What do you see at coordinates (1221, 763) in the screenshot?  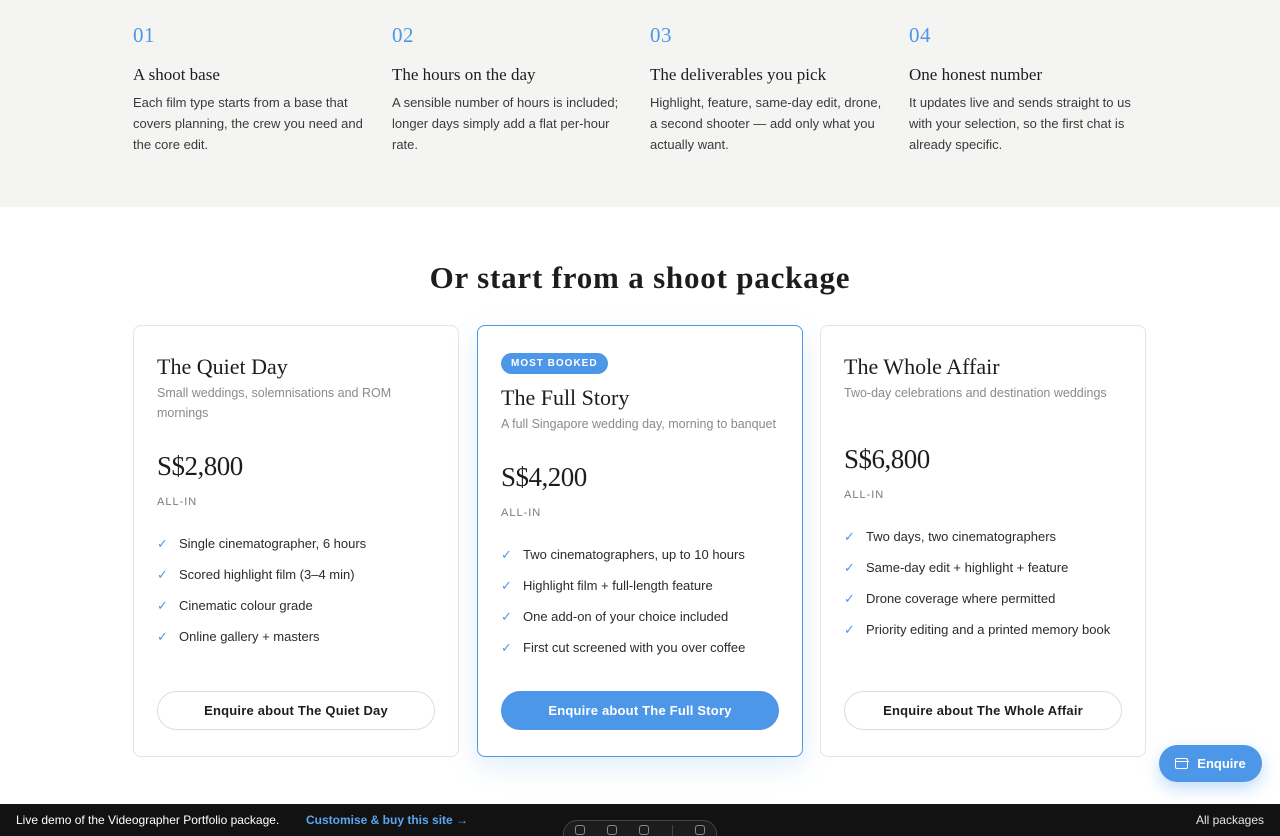 I see `floating-enquire-label: Enquire` at bounding box center [1221, 763].